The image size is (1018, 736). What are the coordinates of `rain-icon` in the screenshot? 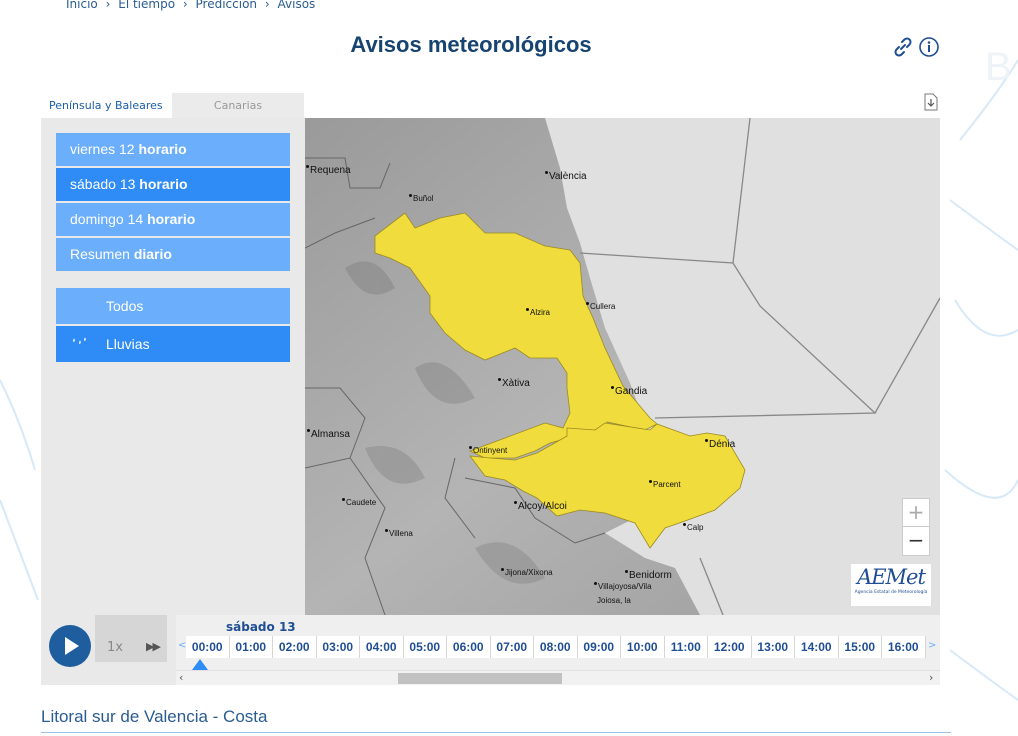 It's located at (79, 340).